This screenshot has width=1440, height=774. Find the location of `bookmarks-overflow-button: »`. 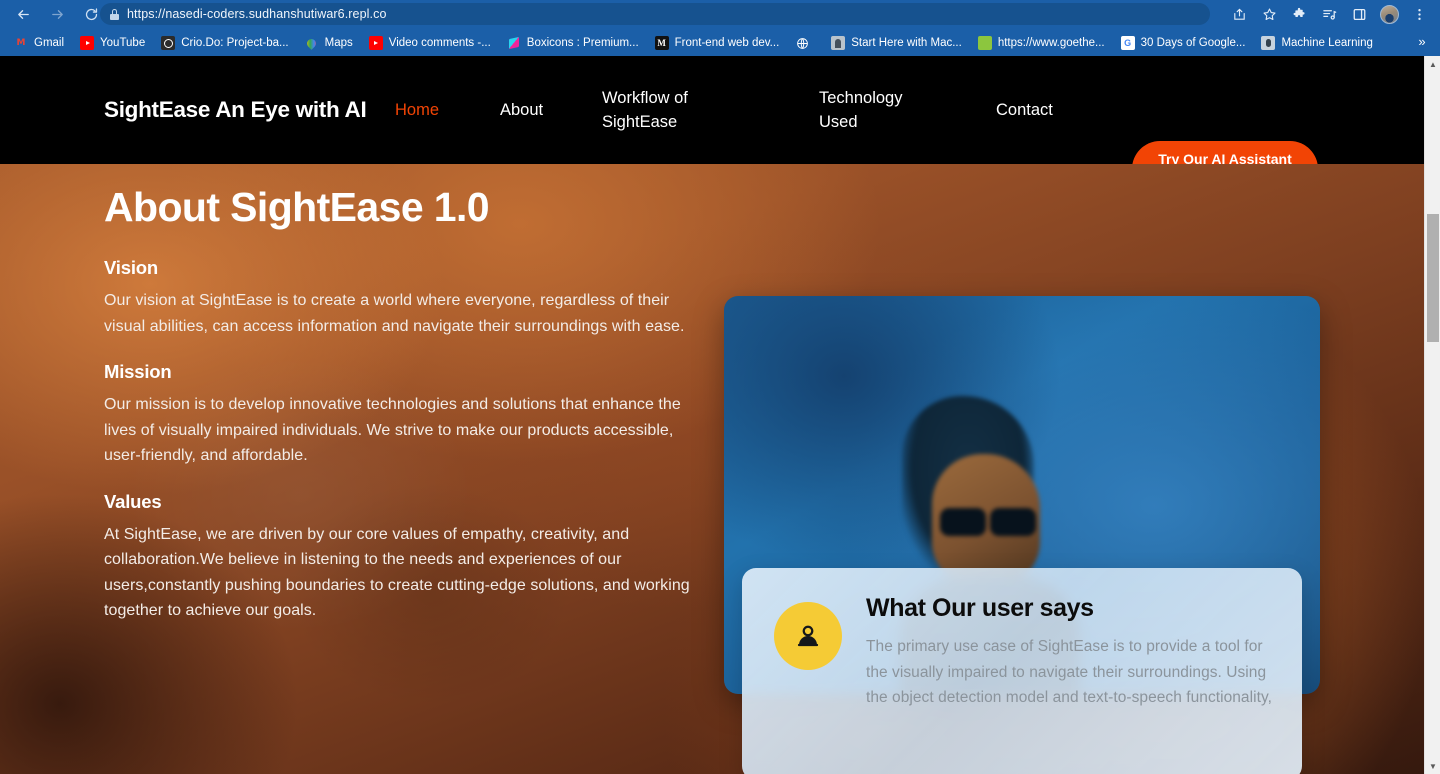

bookmarks-overflow-button: » is located at coordinates (1422, 41).